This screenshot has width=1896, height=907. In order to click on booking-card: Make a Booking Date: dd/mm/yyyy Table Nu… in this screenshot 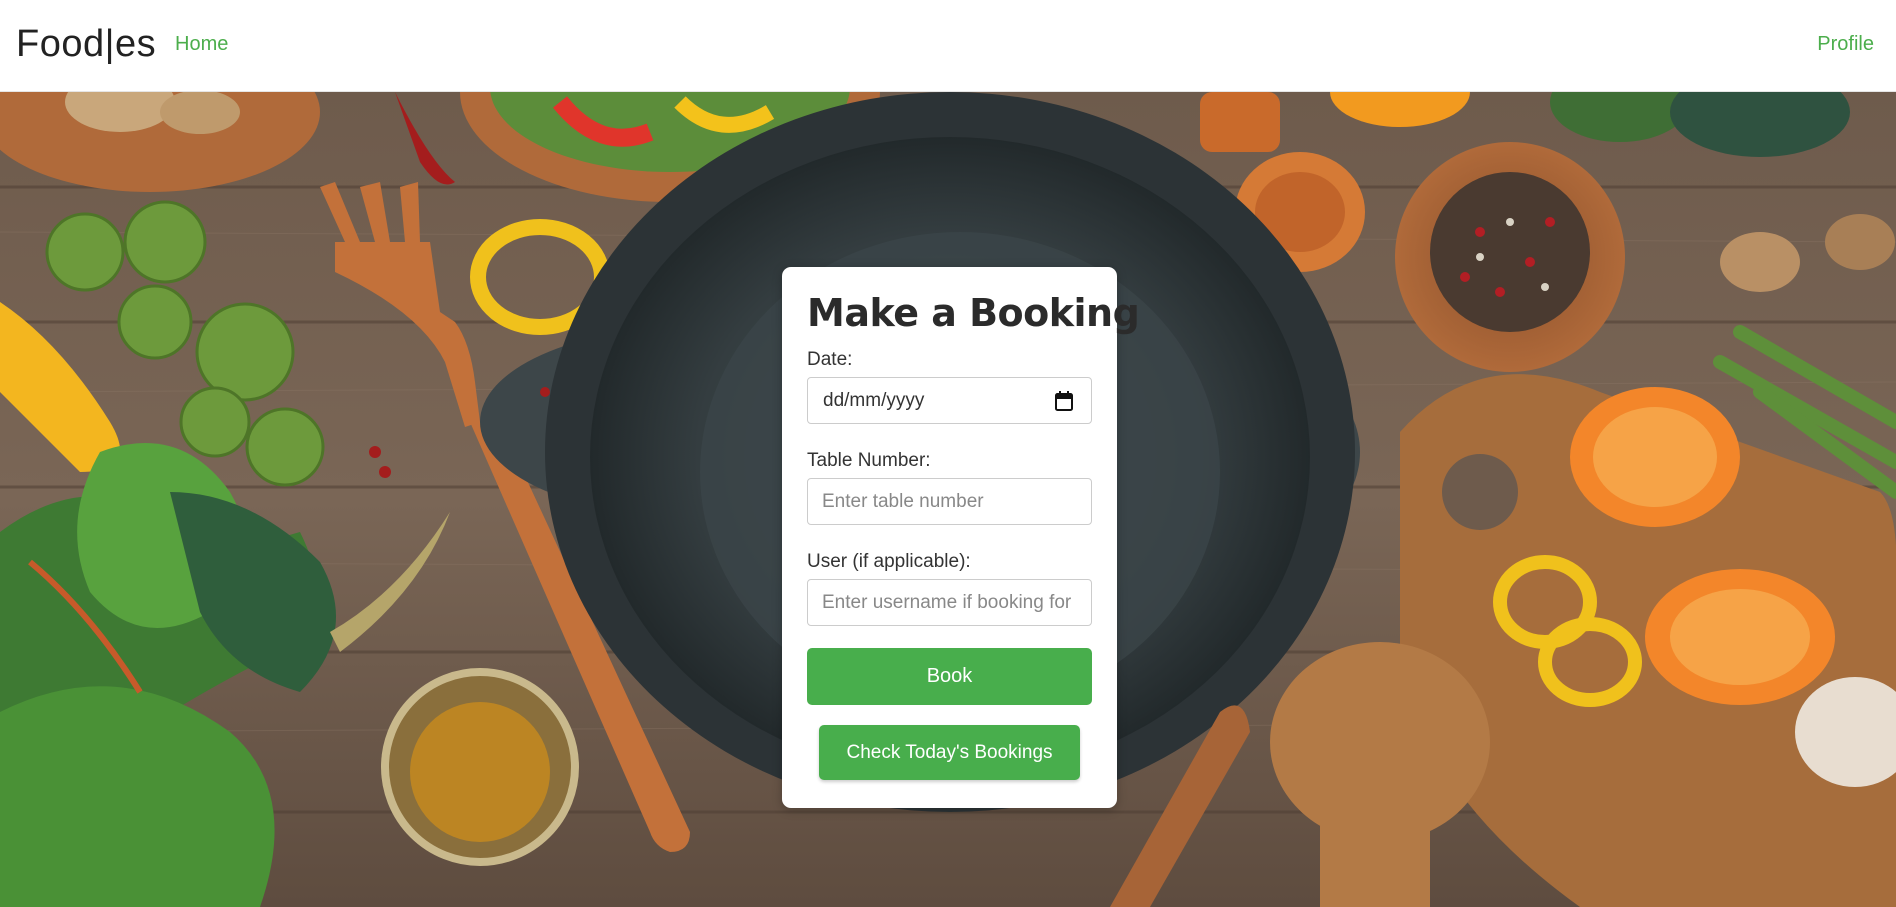, I will do `click(961, 537)`.